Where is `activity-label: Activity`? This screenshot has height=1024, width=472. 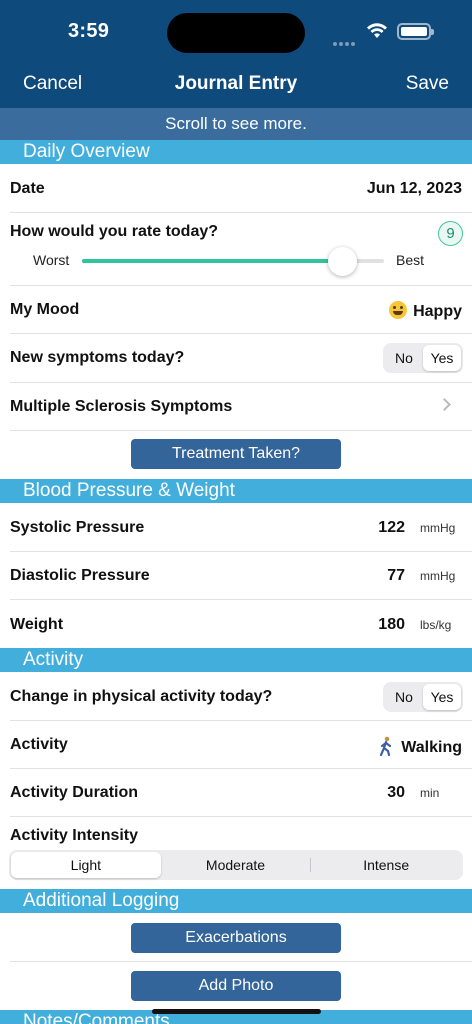
activity-label: Activity is located at coordinates (39, 744).